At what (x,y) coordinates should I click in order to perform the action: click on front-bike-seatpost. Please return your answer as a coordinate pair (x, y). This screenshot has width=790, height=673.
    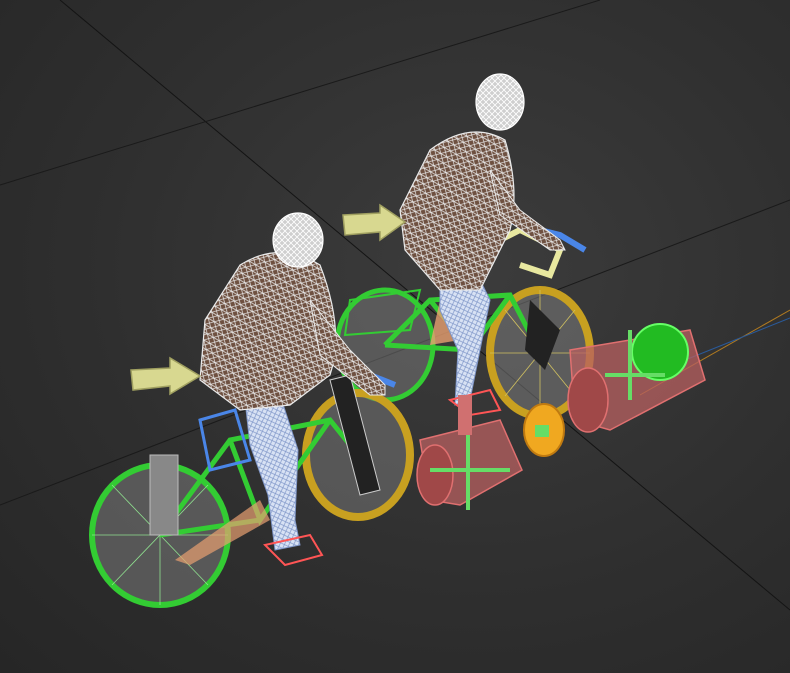
    Looking at the image, I should click on (225, 440).